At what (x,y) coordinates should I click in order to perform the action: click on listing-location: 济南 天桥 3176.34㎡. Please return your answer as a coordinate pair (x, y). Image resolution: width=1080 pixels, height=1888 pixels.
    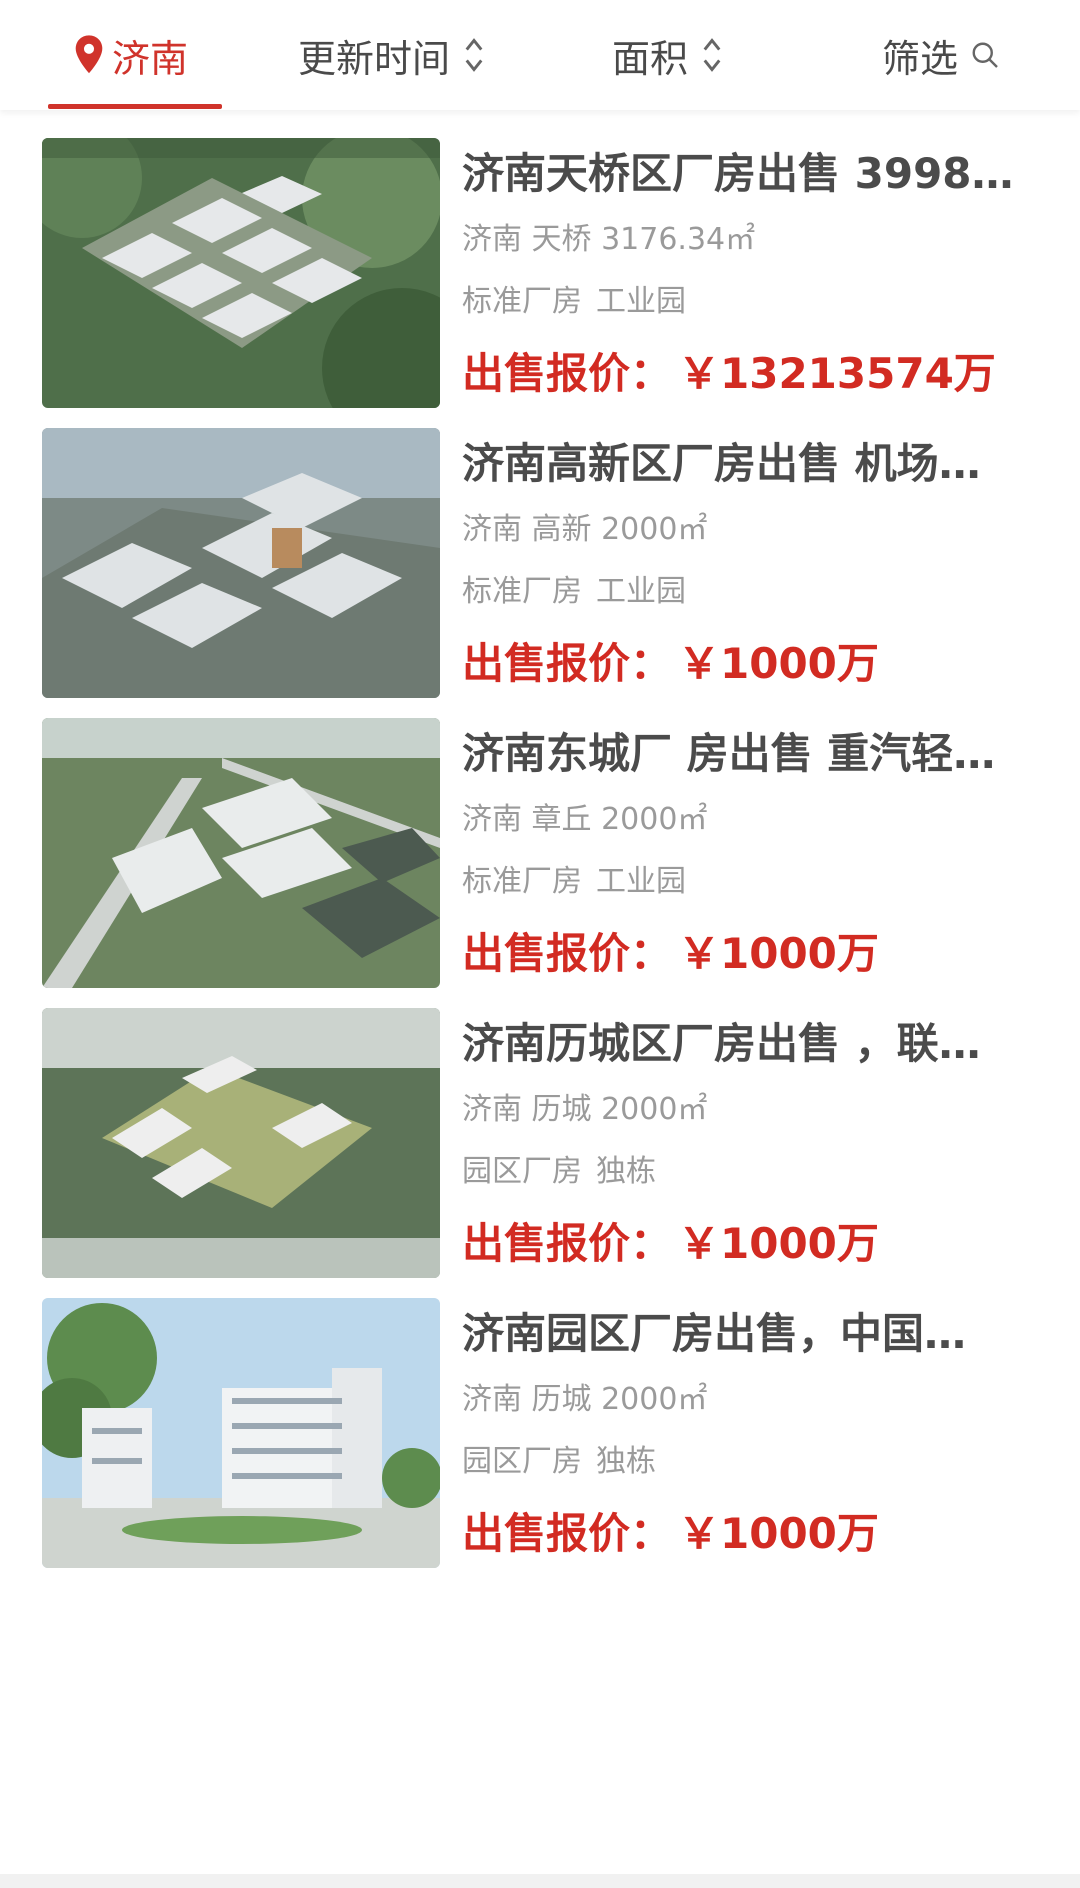
    Looking at the image, I should click on (609, 239).